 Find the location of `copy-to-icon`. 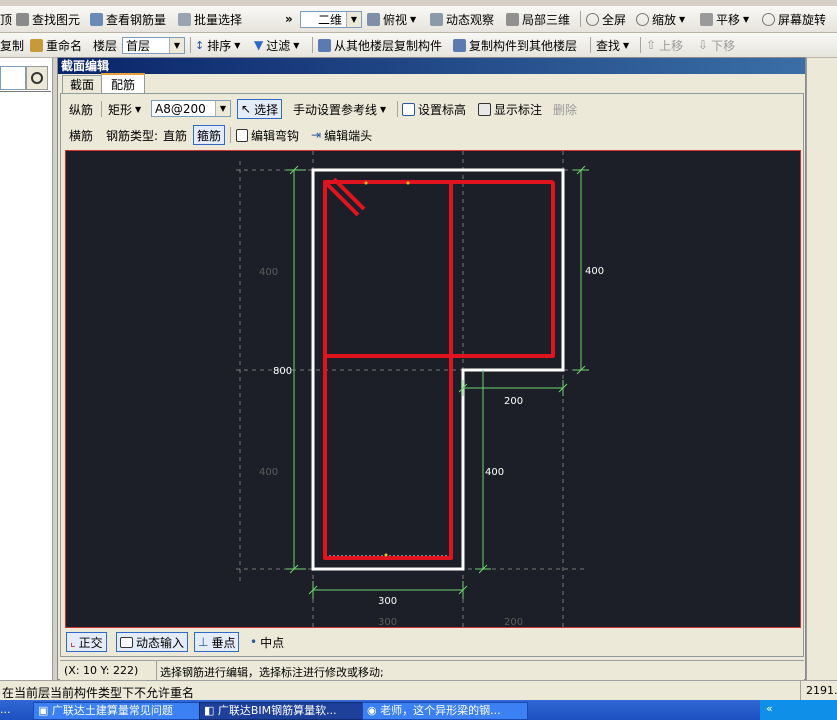

copy-to-icon is located at coordinates (459, 45).